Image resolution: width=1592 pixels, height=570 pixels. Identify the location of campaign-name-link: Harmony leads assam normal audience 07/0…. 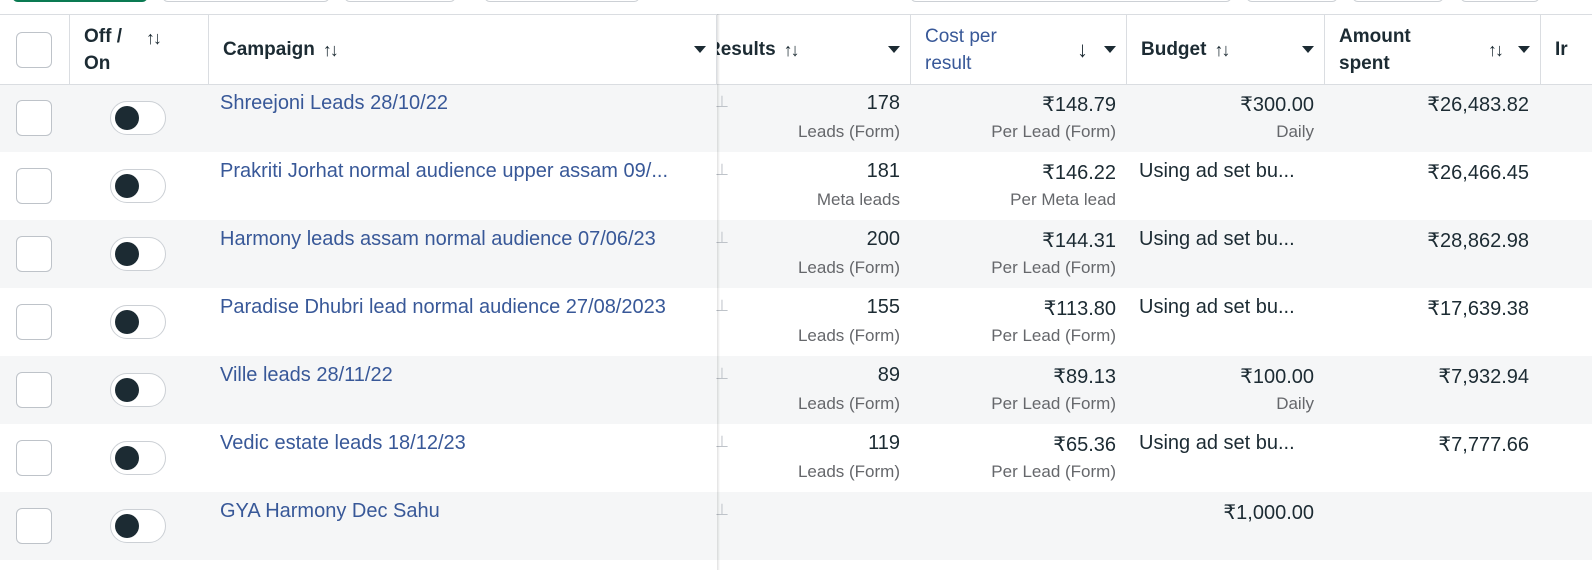
(459, 239).